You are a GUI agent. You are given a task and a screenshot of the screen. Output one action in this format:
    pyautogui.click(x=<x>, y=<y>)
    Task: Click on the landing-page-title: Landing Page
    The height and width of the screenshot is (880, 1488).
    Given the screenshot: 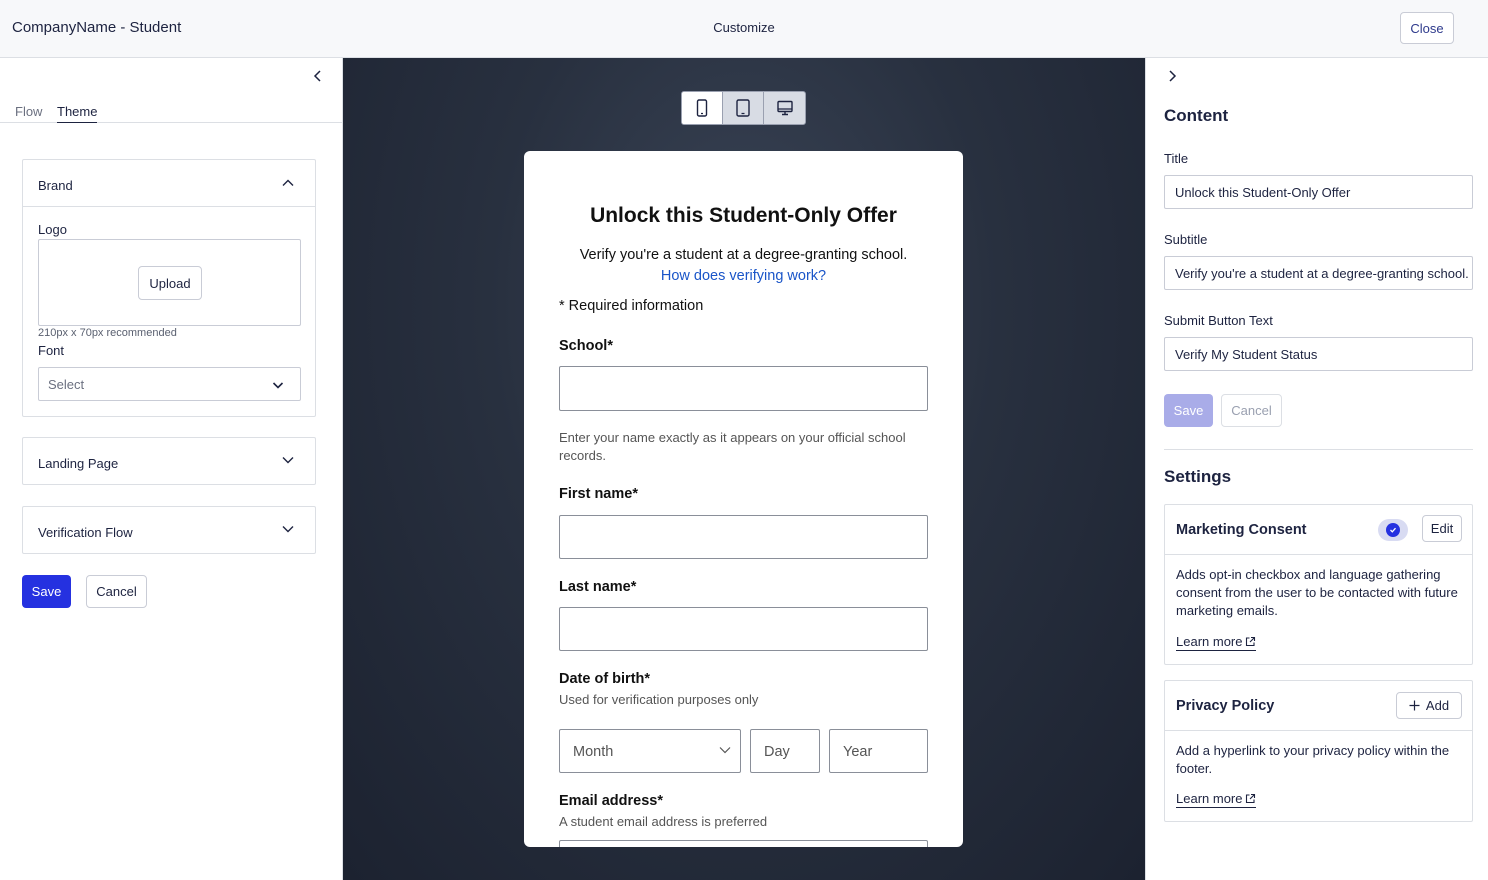 What is the action you would take?
    pyautogui.click(x=78, y=463)
    